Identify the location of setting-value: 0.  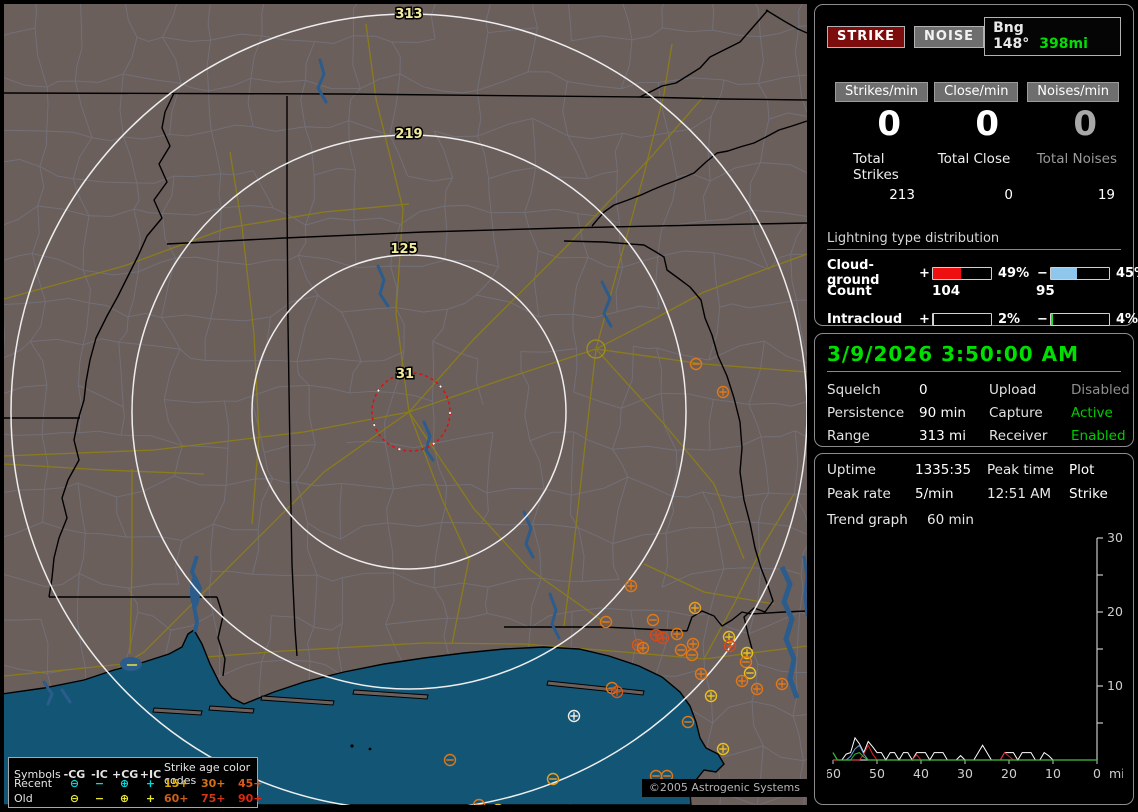
(923, 390).